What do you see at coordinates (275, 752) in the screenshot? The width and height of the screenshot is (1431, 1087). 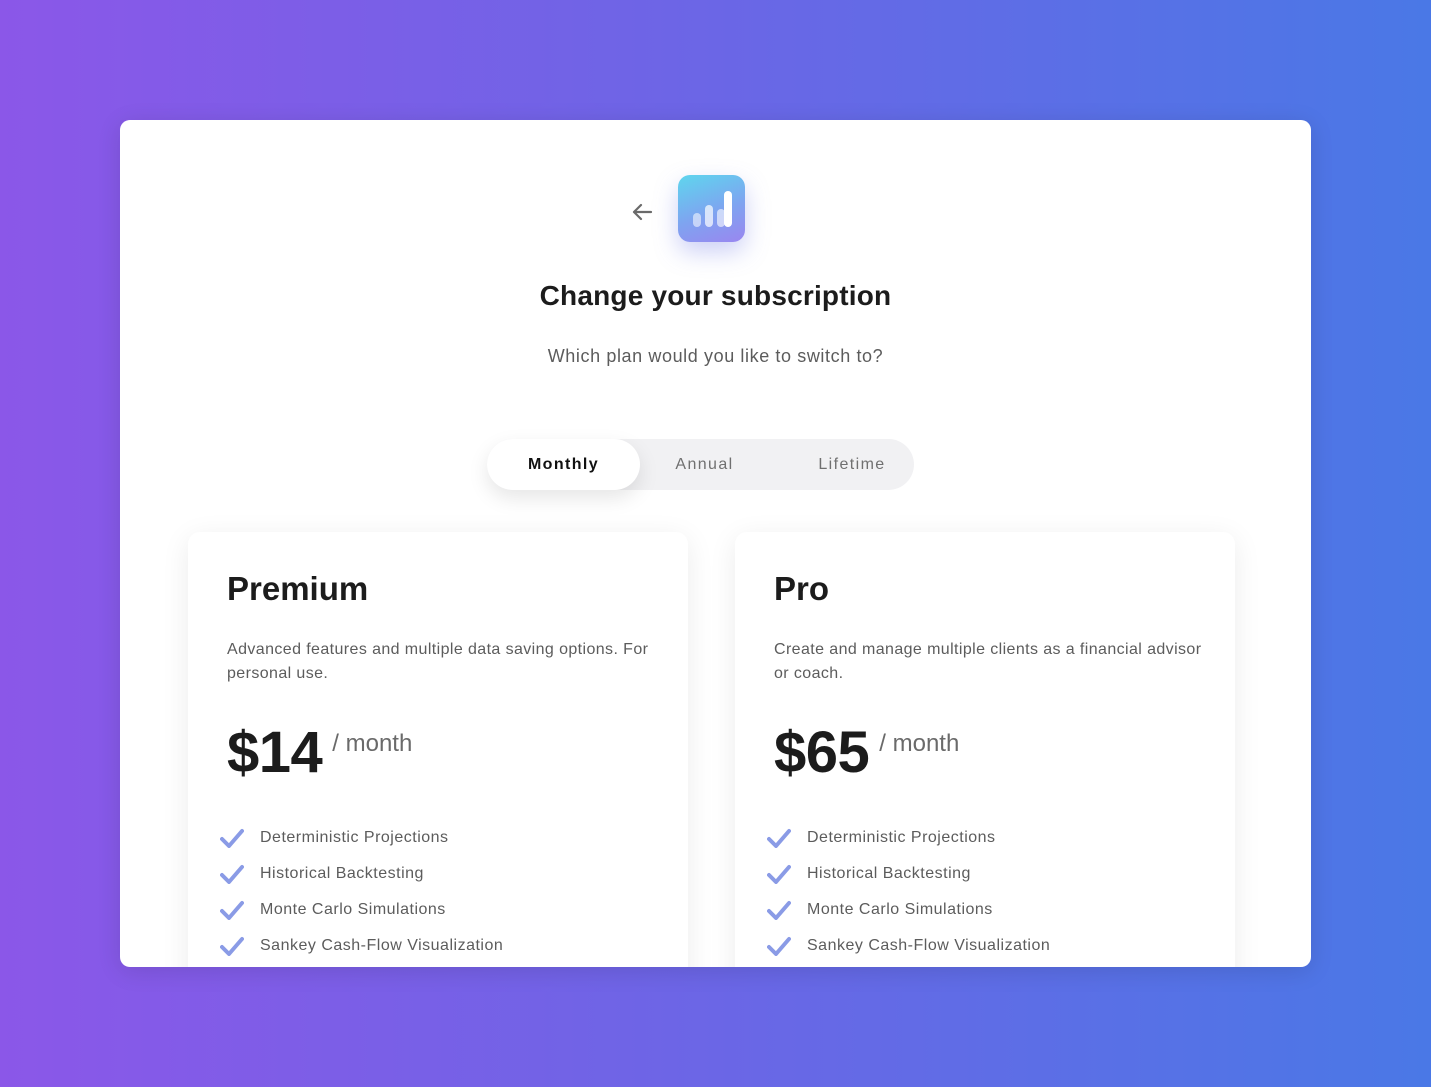 I see `price-amount: $14` at bounding box center [275, 752].